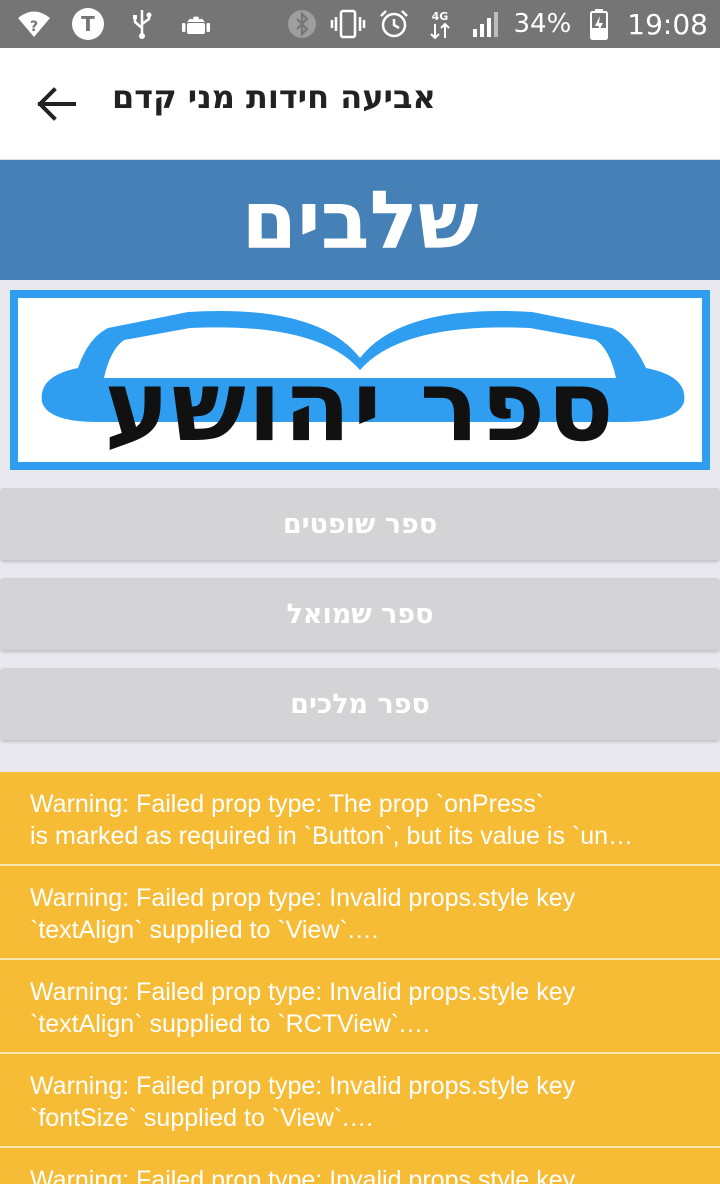  I want to click on android-icon, so click(196, 24).